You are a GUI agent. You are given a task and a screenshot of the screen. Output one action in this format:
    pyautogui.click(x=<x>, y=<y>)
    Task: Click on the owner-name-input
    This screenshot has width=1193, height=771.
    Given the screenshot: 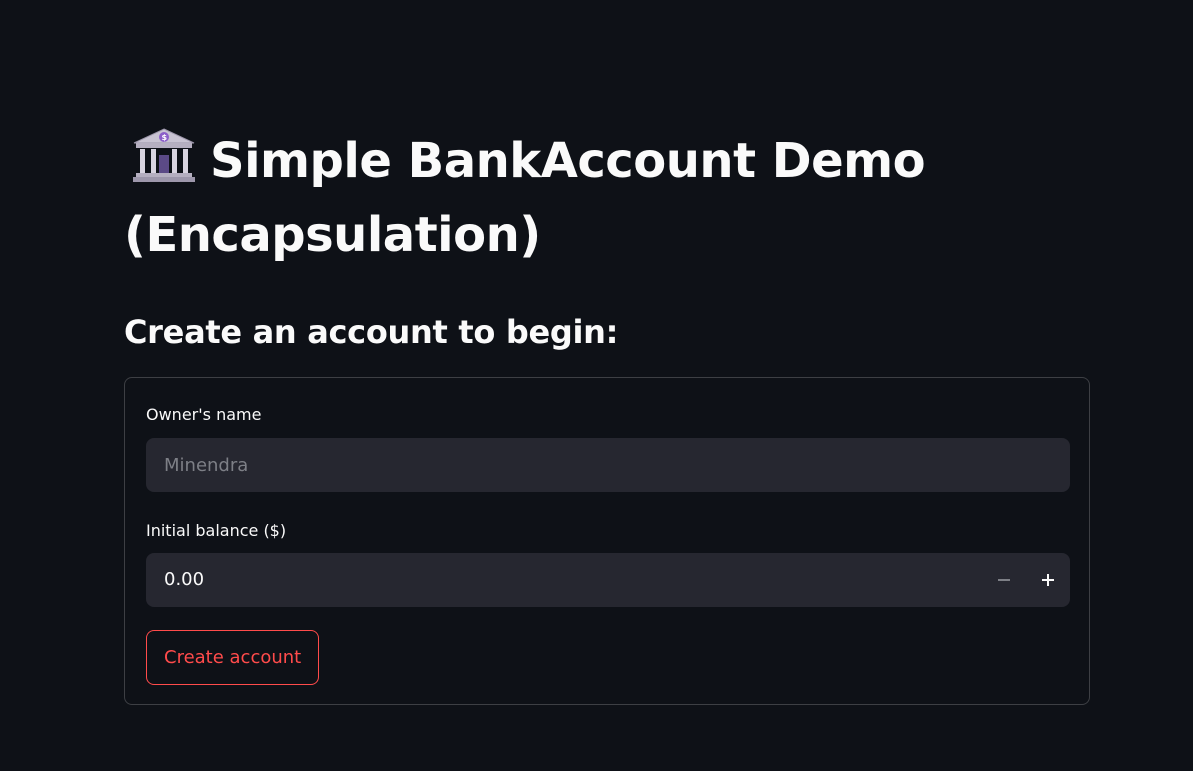 What is the action you would take?
    pyautogui.click(x=608, y=465)
    